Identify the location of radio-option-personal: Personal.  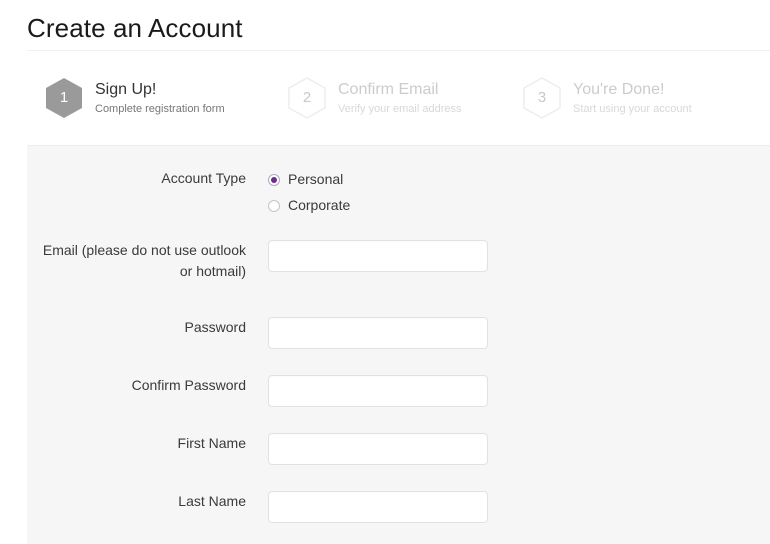
(392, 179).